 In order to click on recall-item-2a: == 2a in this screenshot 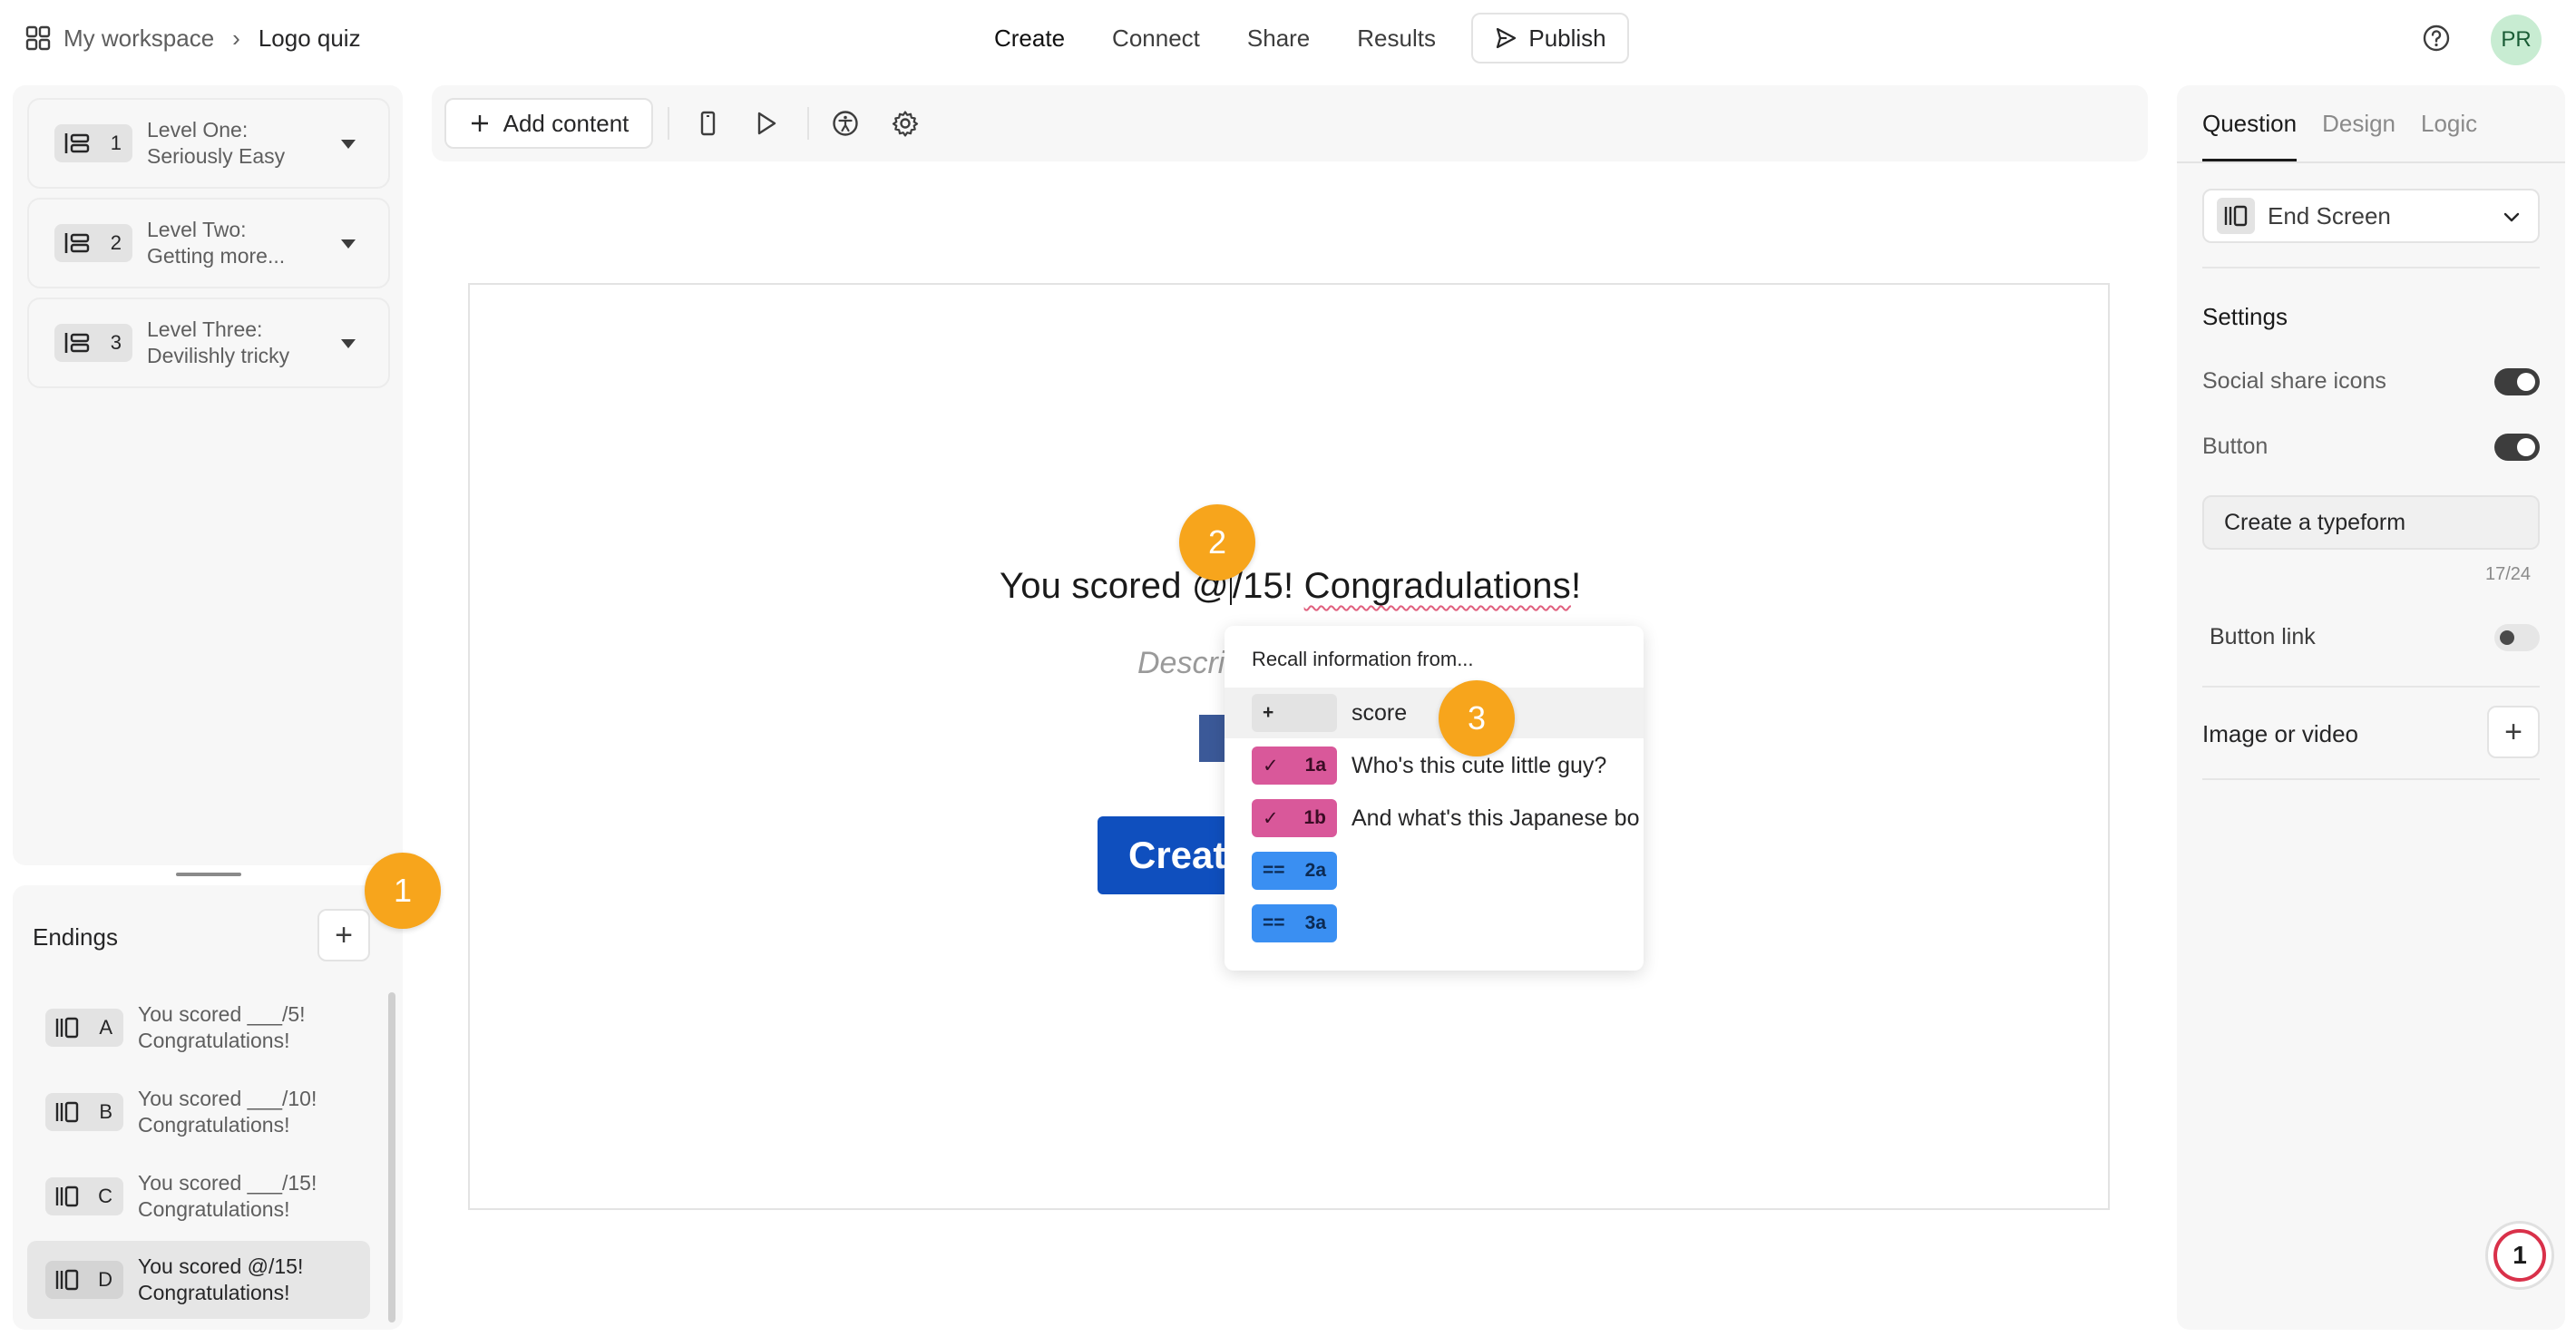, I will do `click(1434, 870)`.